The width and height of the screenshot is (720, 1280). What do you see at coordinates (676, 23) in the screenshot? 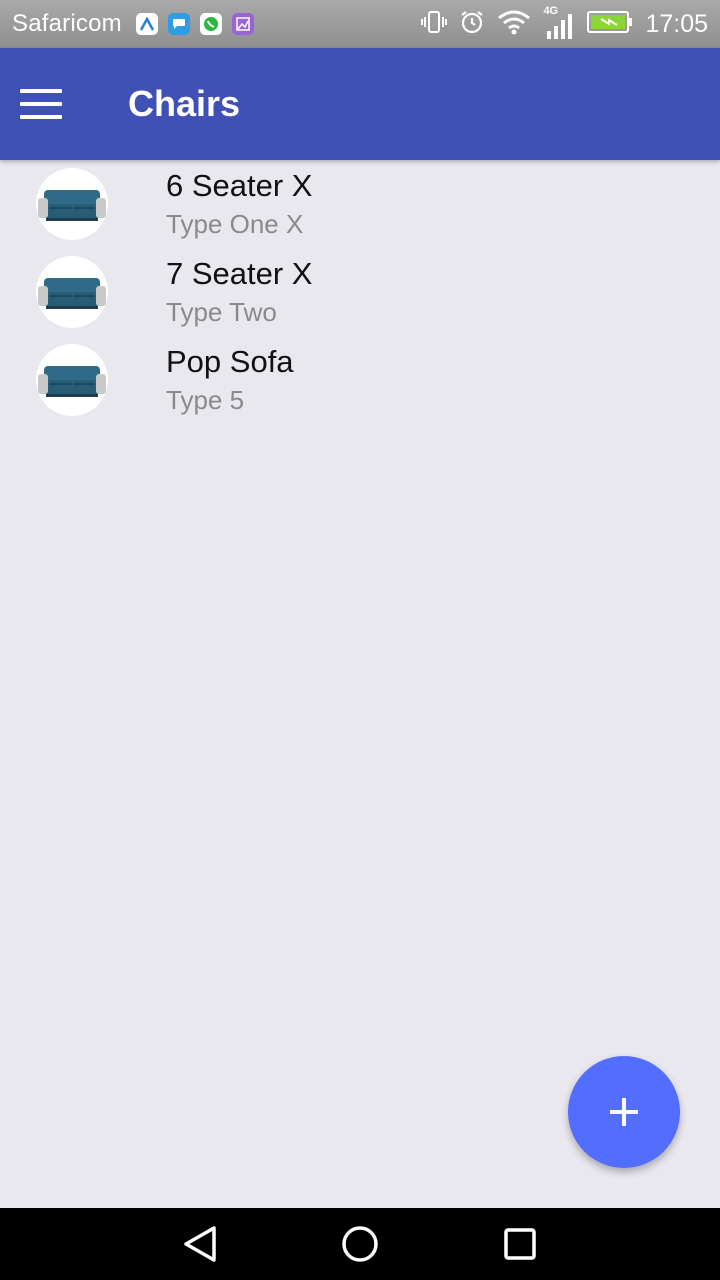
I see `clock: 17:05` at bounding box center [676, 23].